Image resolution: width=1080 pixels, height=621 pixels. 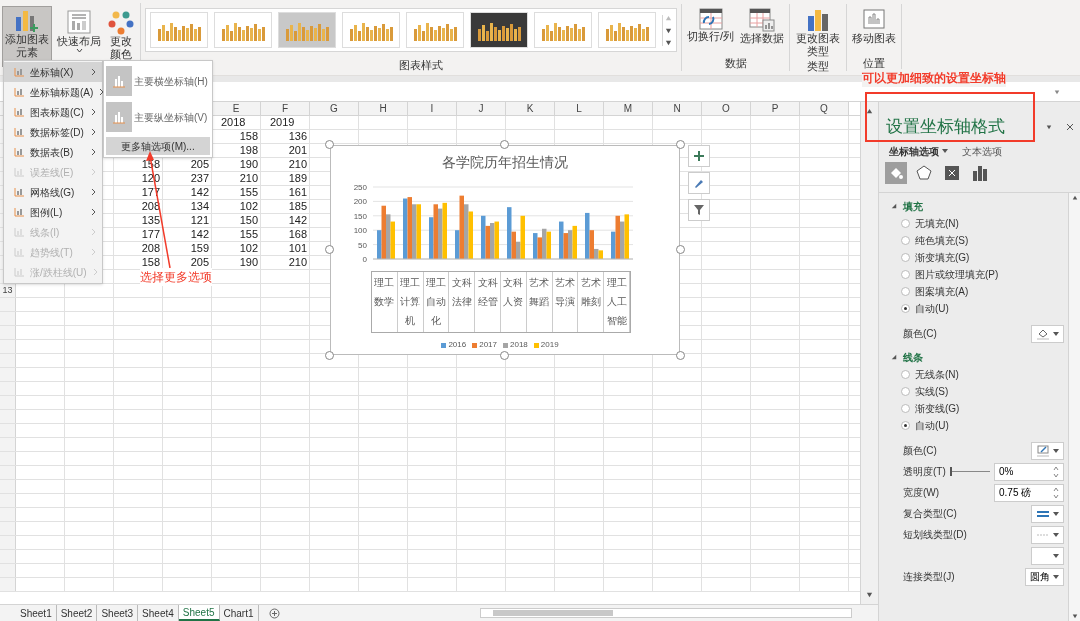 What do you see at coordinates (775, 108) in the screenshot?
I see `column-header: P` at bounding box center [775, 108].